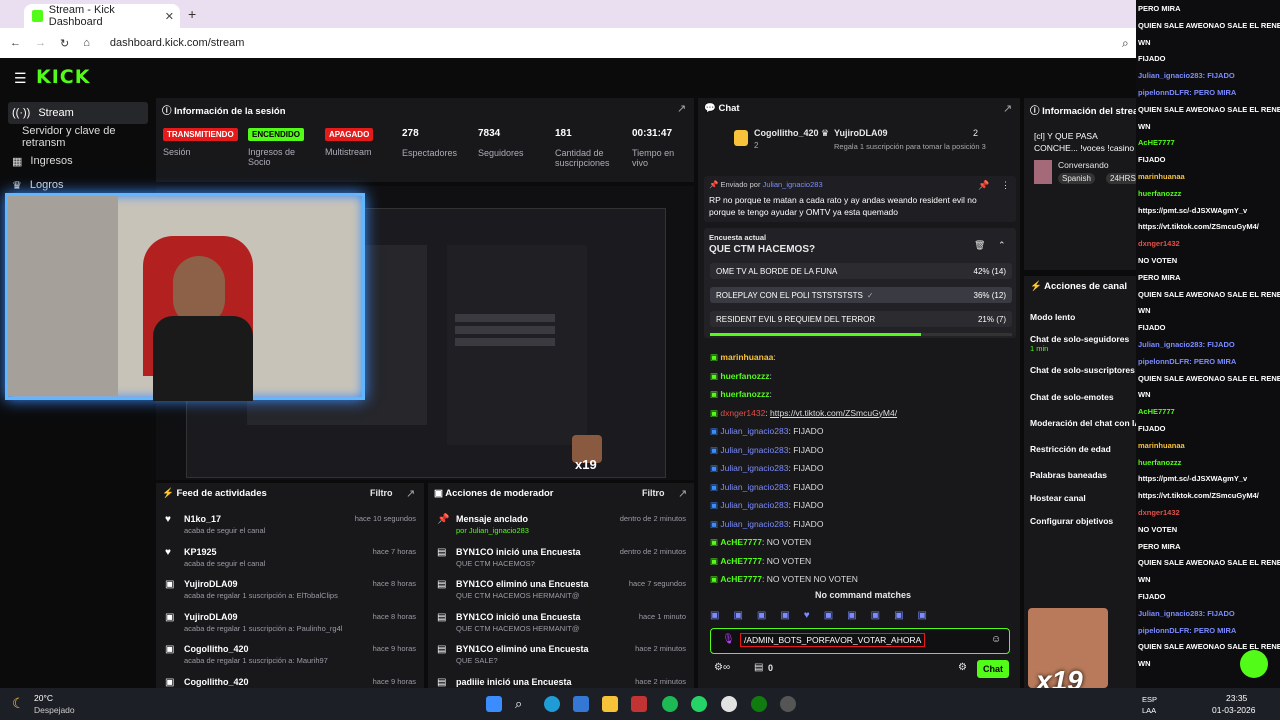  I want to click on clock-time: 23:35, so click(1236, 698).